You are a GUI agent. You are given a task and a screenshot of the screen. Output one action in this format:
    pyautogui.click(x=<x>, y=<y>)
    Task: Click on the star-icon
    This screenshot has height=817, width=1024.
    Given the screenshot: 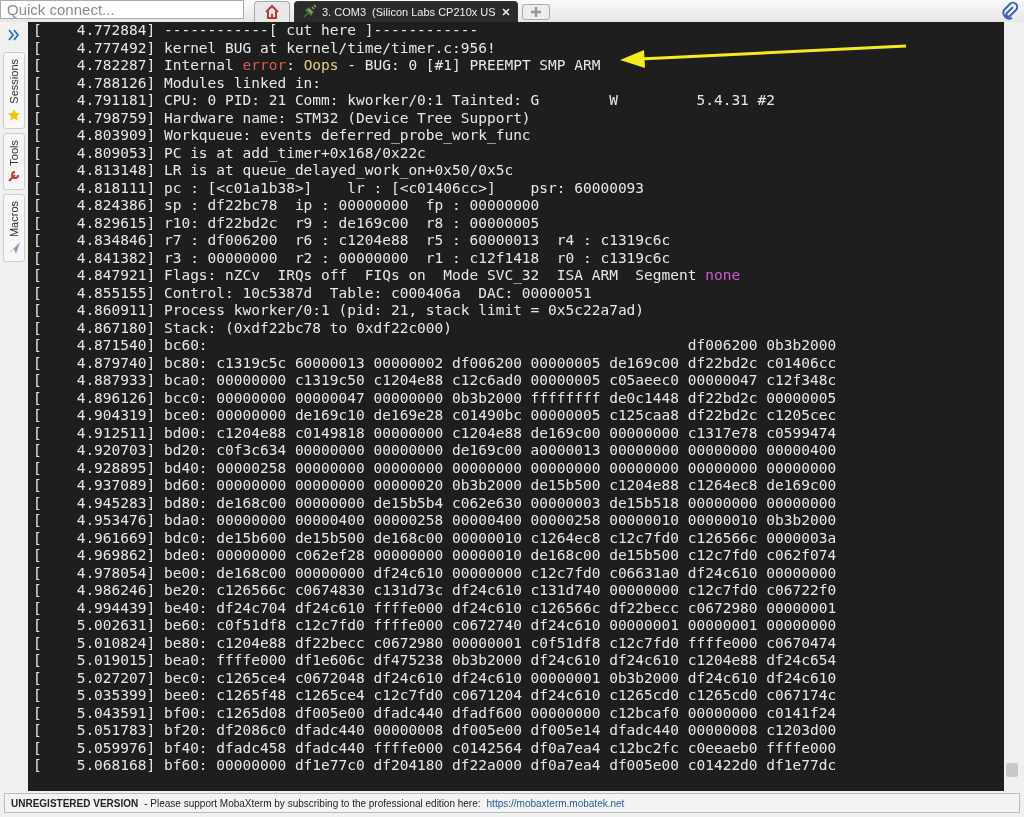 What is the action you would take?
    pyautogui.click(x=14, y=114)
    